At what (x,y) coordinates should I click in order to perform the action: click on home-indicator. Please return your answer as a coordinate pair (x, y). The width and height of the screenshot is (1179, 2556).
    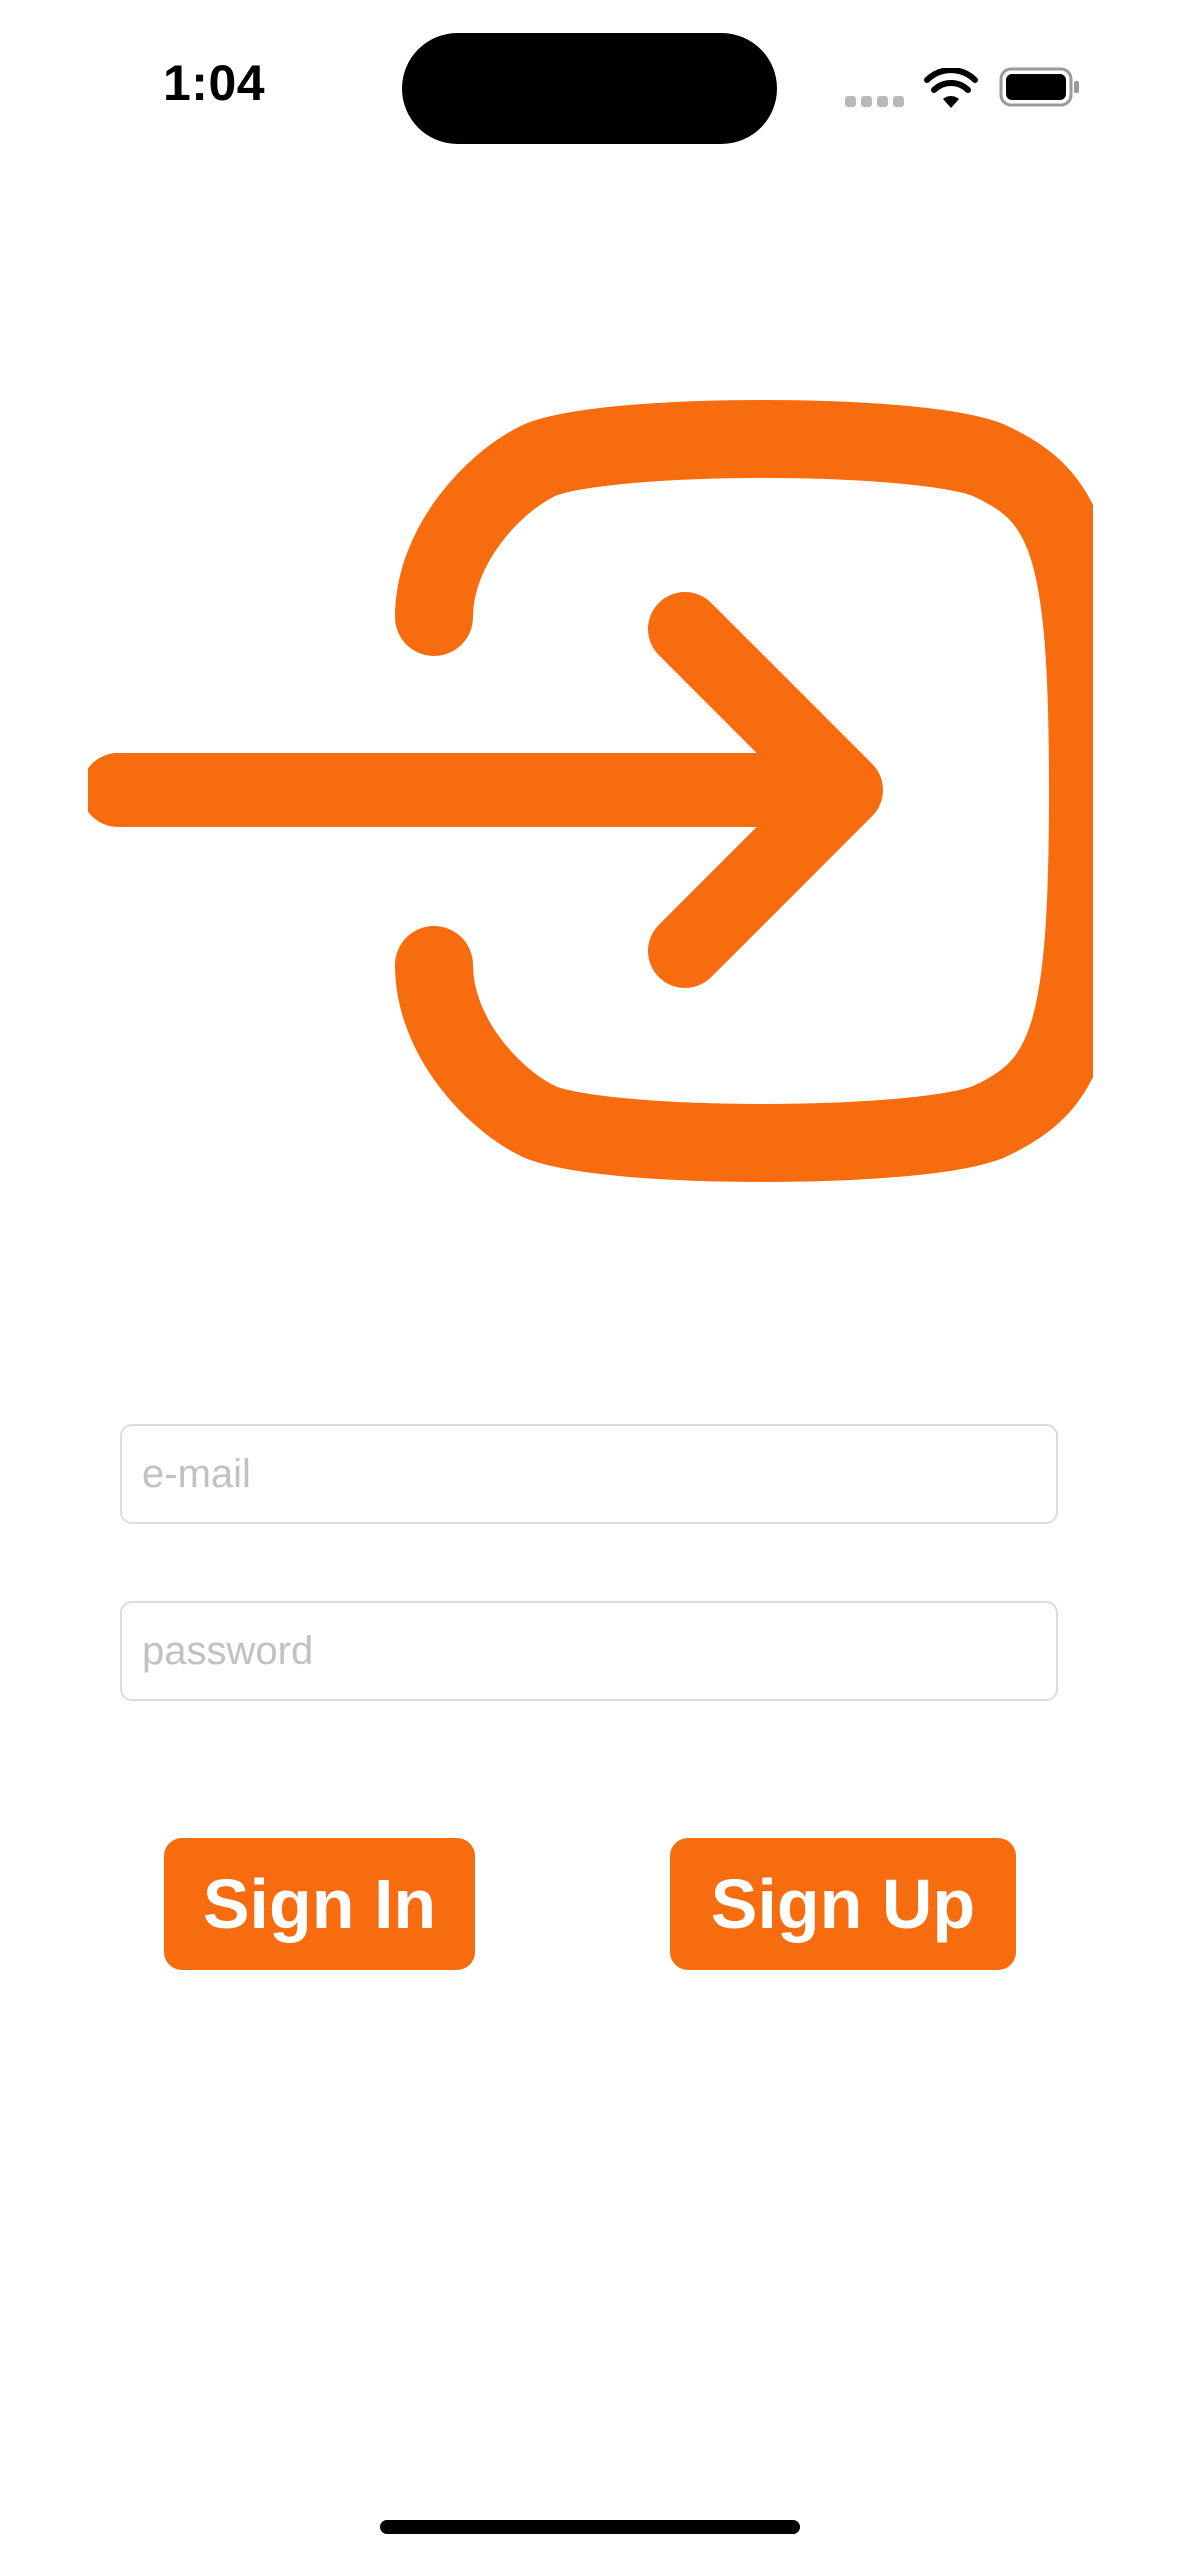
    Looking at the image, I should click on (590, 2527).